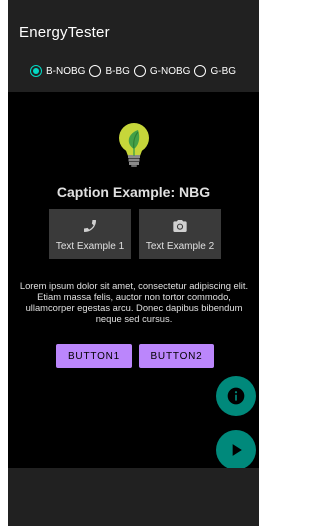  Describe the element at coordinates (64, 32) in the screenshot. I see `app-title: EnergyTester` at that location.